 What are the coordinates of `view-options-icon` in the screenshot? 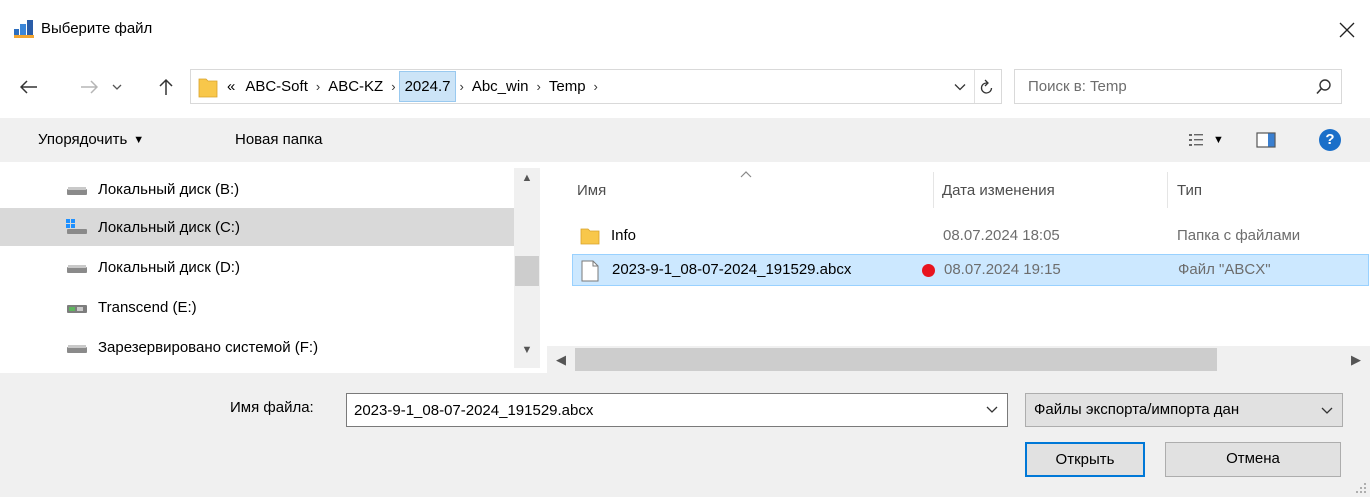 It's located at (1196, 140).